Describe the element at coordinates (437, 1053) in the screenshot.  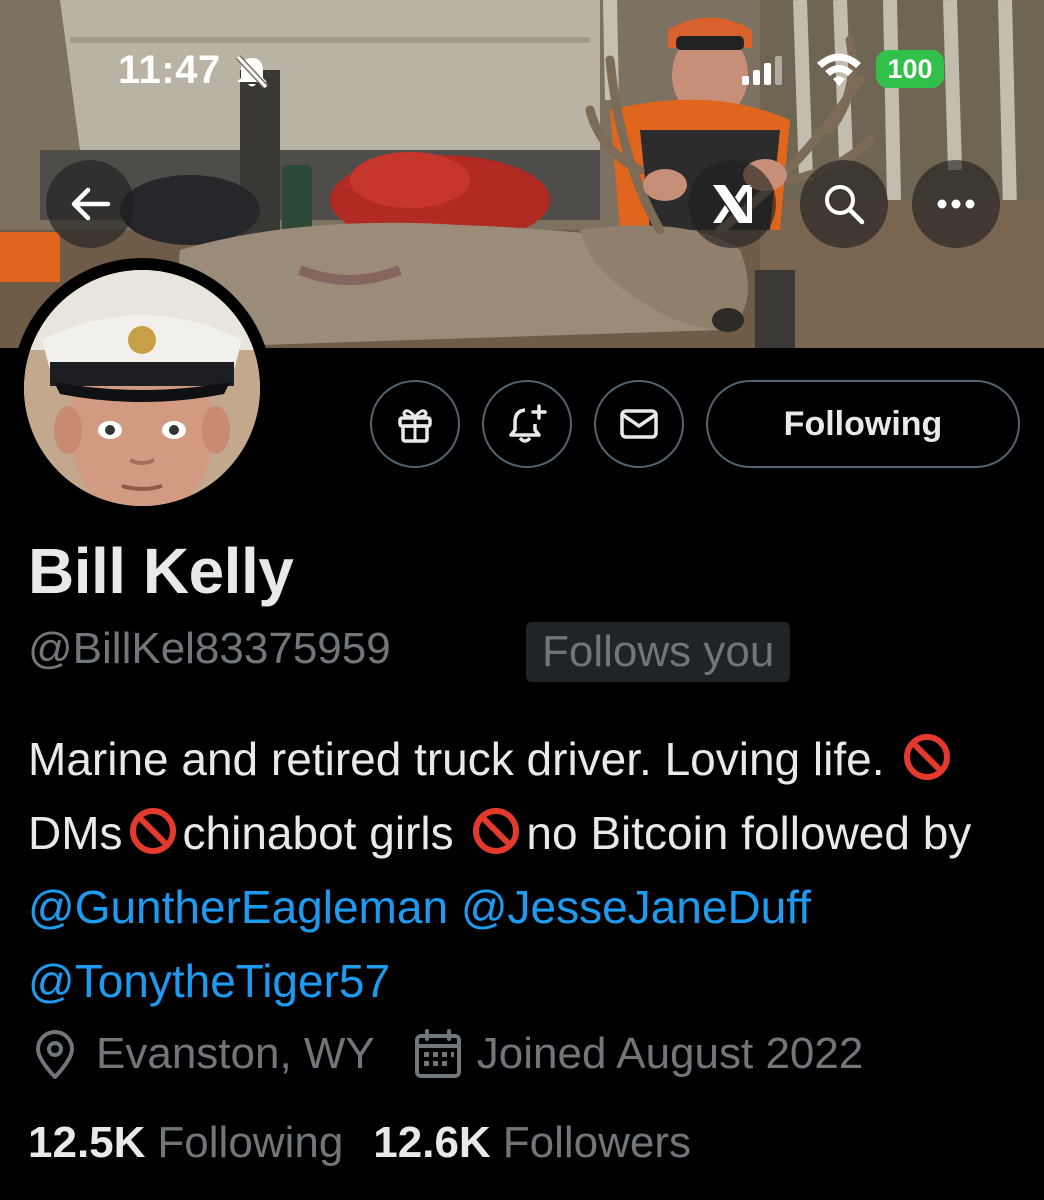
I see `calendar-icon` at that location.